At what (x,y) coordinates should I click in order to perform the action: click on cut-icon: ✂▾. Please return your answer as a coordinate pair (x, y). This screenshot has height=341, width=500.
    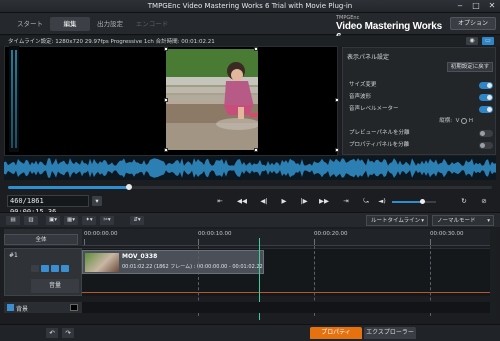
    Looking at the image, I should click on (107, 220).